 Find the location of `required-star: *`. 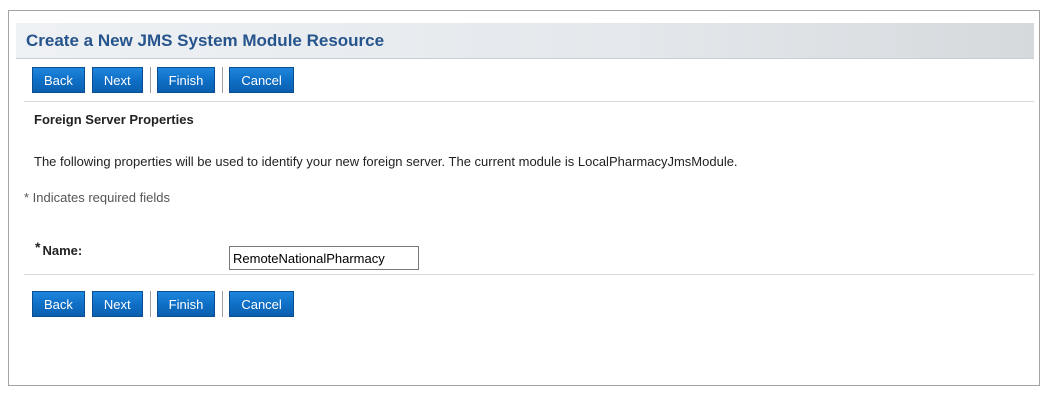

required-star: * is located at coordinates (38, 247).